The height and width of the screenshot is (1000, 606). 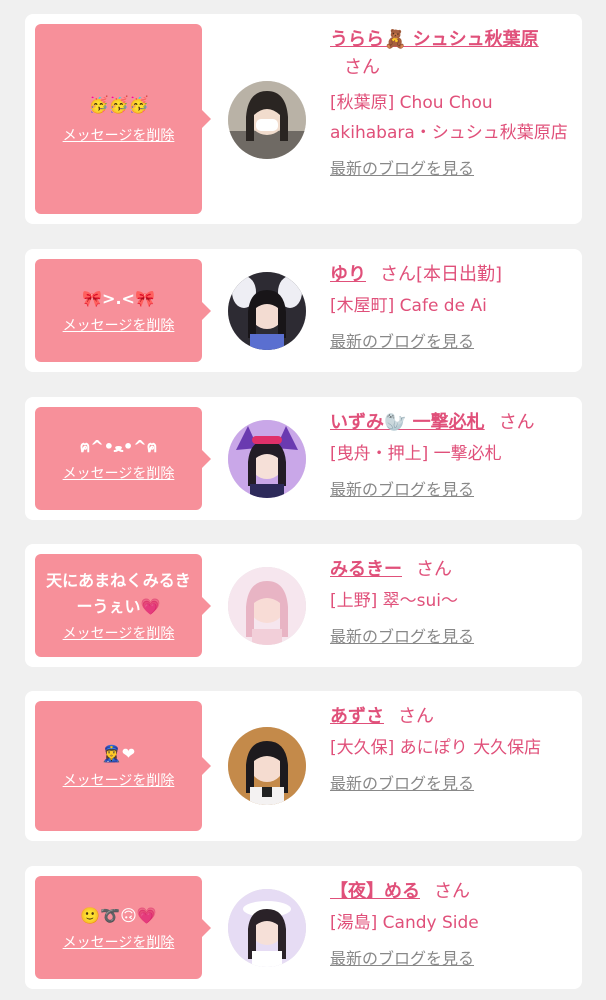 What do you see at coordinates (449, 118) in the screenshot?
I see `shop-name: [秋葉原] Chou Chou akihabara・シュシュ秋葉原店` at bounding box center [449, 118].